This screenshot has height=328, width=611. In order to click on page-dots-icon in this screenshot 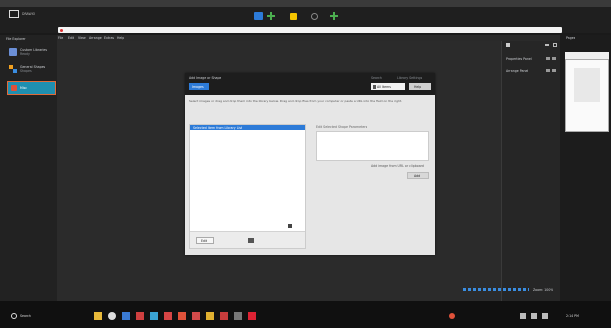, I will do `click(496, 289)`.